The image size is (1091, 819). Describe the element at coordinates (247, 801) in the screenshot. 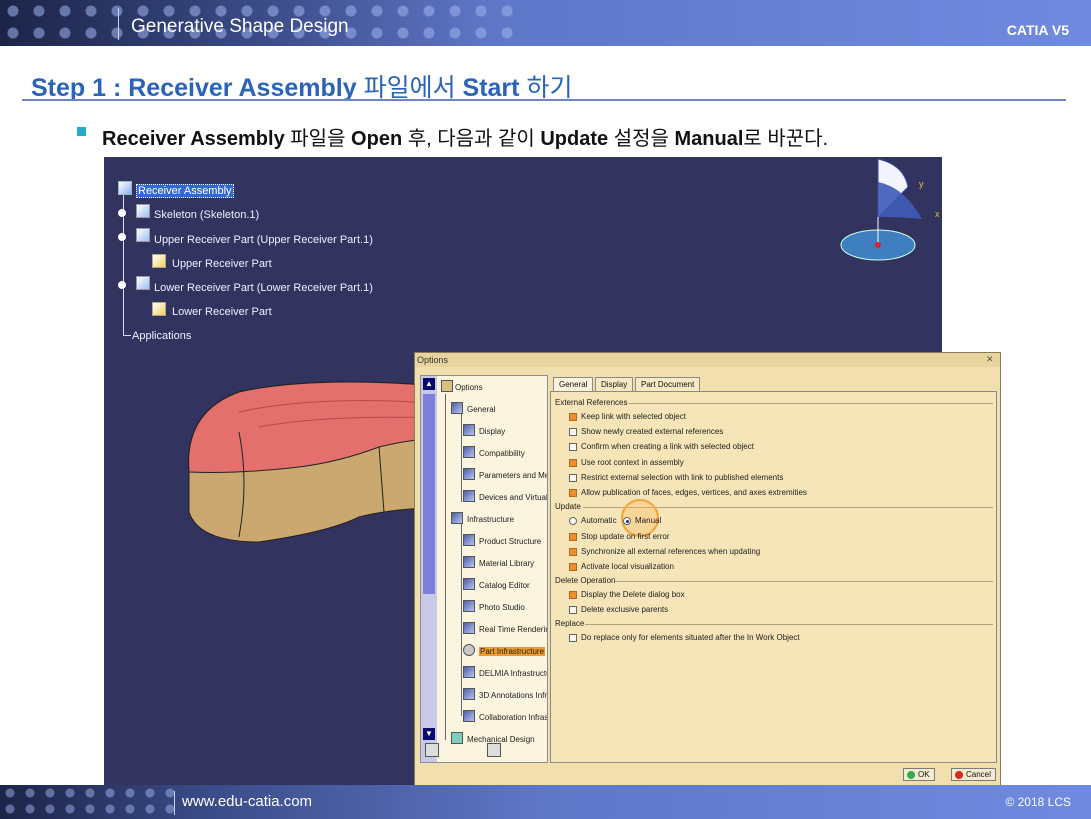

I see `footer-url: www.edu-catia.com` at that location.